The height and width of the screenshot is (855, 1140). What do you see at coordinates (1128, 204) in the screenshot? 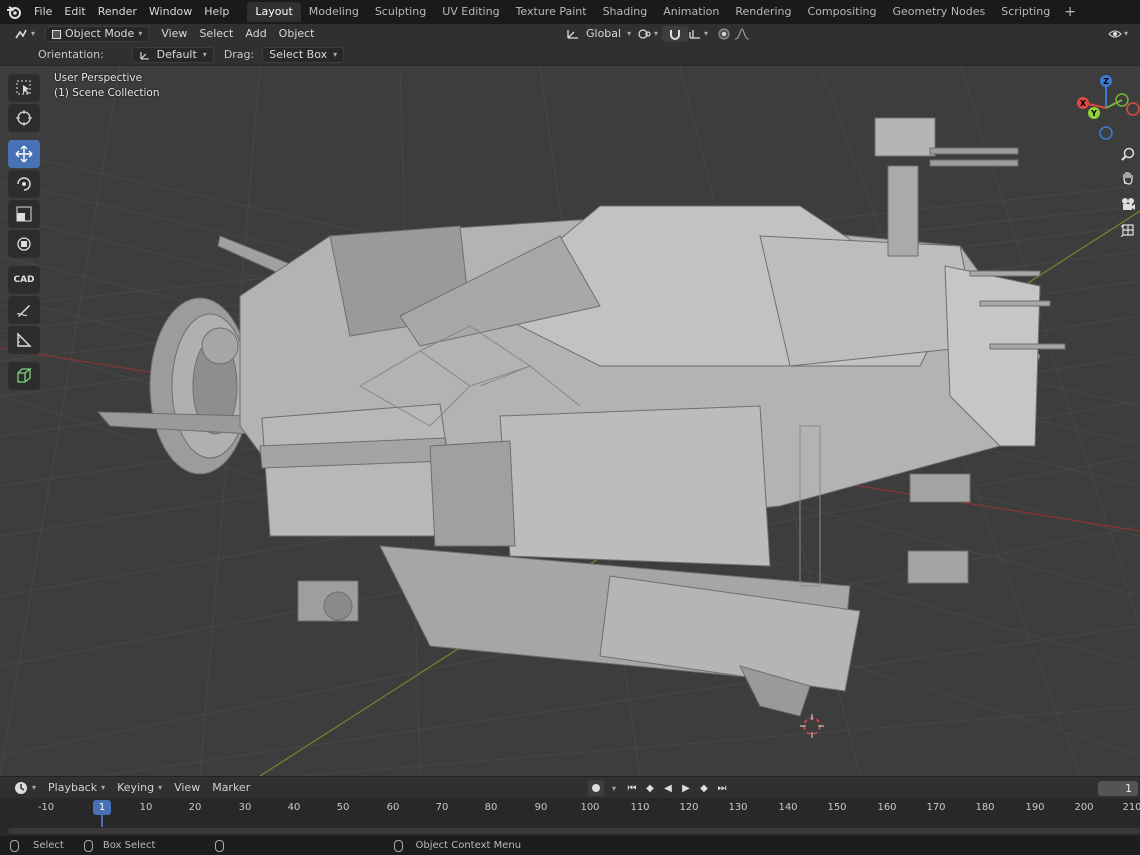
I see `camera-view-button` at bounding box center [1128, 204].